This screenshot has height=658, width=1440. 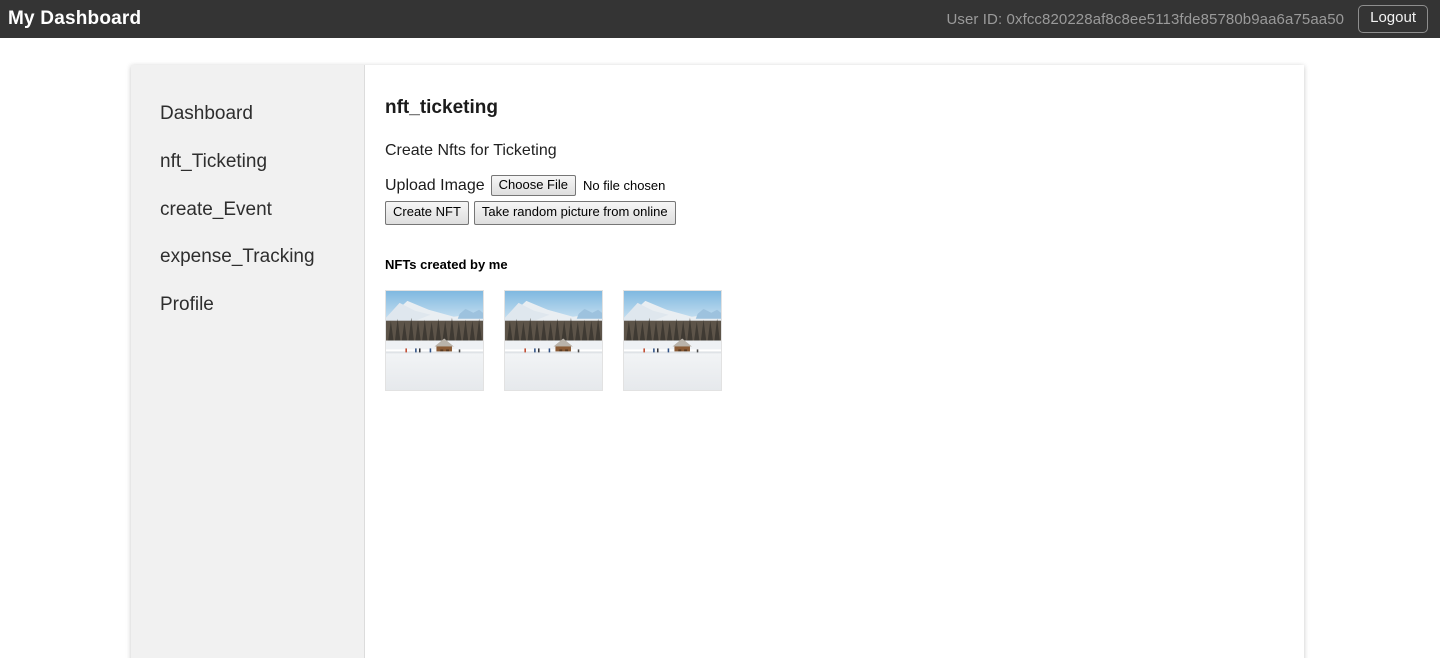 I want to click on upload-image-label: Upload Image, so click(x=435, y=185).